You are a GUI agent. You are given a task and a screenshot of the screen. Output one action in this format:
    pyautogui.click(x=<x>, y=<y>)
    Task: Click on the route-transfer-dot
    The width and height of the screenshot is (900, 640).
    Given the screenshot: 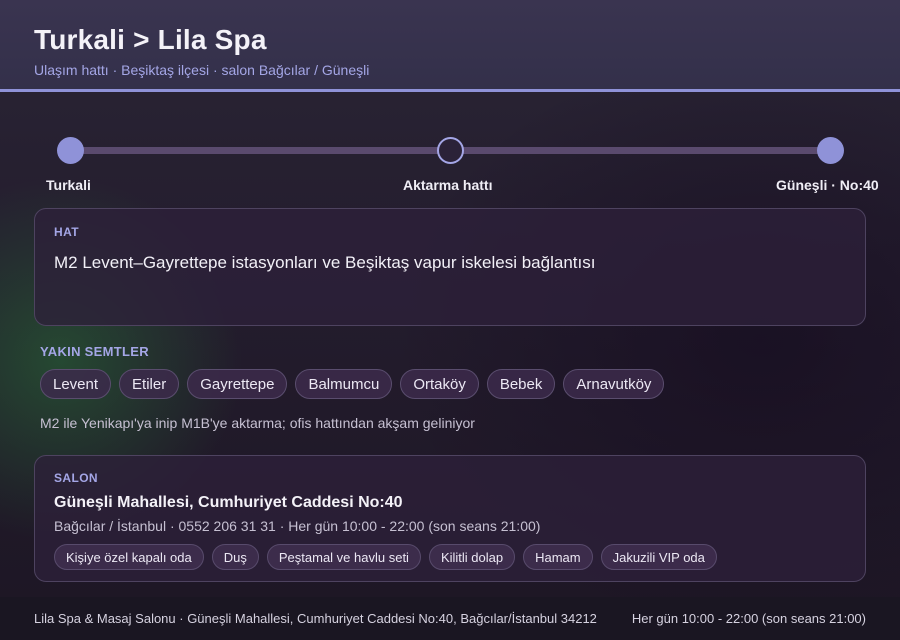 What is the action you would take?
    pyautogui.click(x=450, y=150)
    